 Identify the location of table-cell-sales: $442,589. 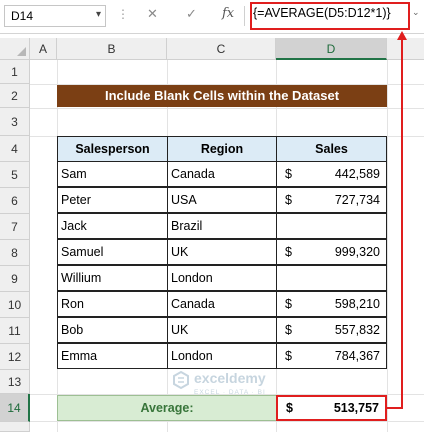
(331, 174).